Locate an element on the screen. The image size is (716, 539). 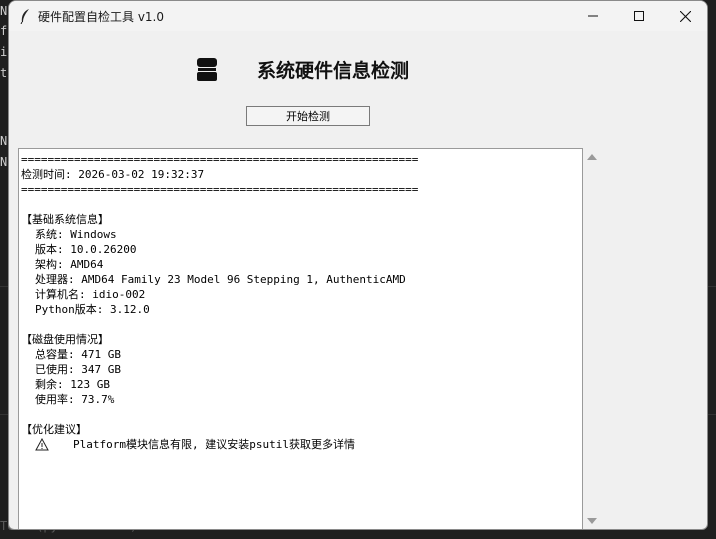
vertical-scrollbar is located at coordinates (592, 338).